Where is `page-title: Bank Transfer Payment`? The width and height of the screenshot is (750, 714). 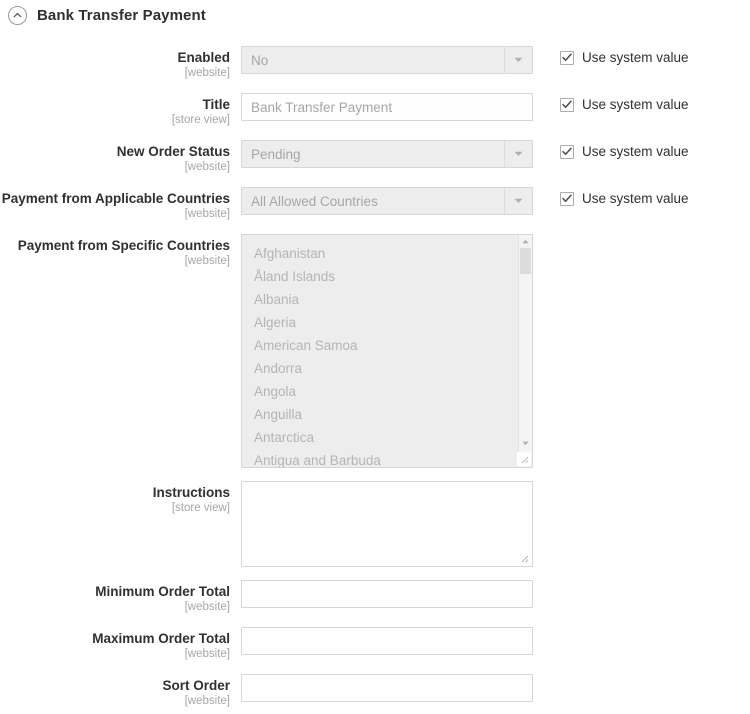
page-title: Bank Transfer Payment is located at coordinates (121, 15).